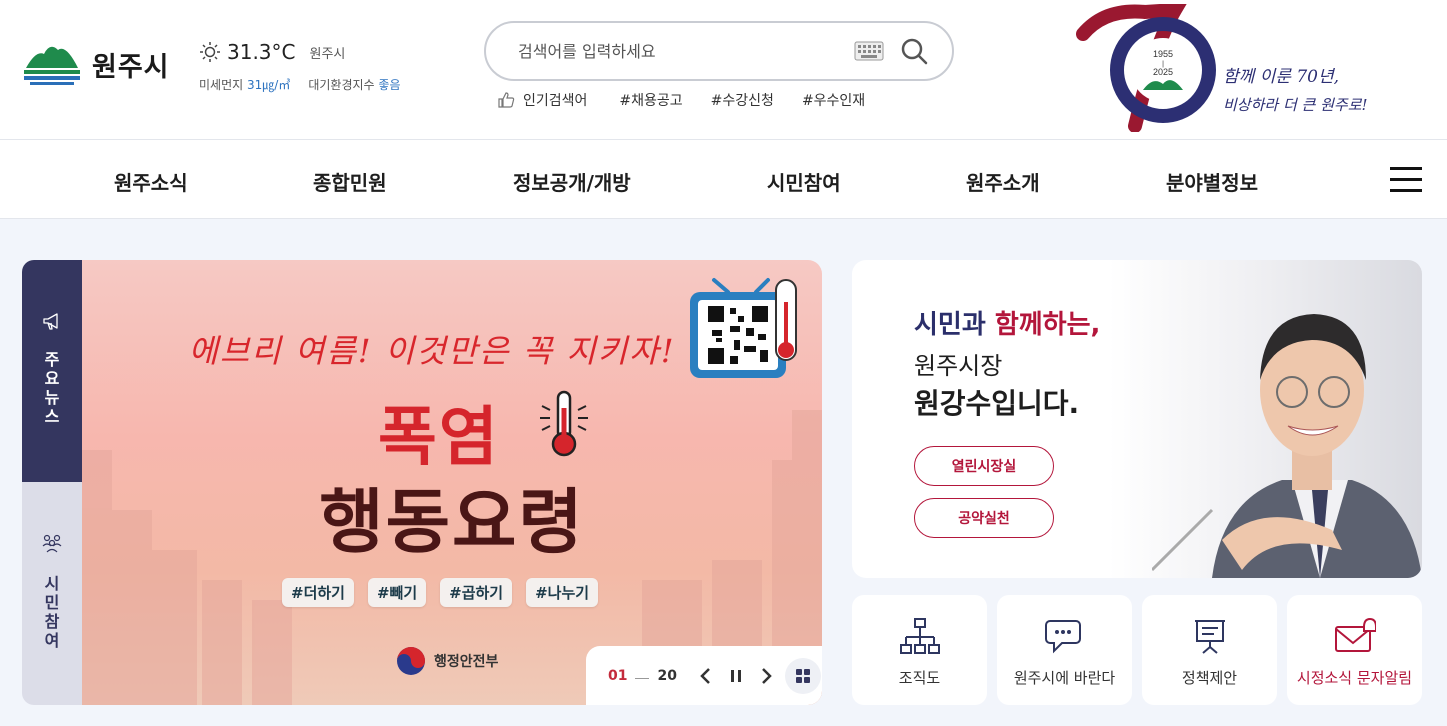 The image size is (1447, 726). Describe the element at coordinates (743, 328) in the screenshot. I see `qr-tv-icon` at that location.